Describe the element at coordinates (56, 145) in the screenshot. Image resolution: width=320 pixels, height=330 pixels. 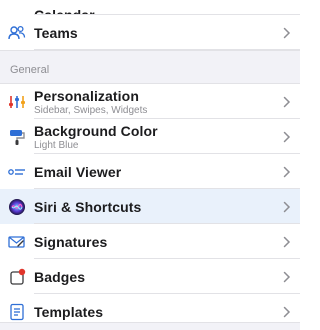
I see `row-subtitle: Light Blue` at that location.